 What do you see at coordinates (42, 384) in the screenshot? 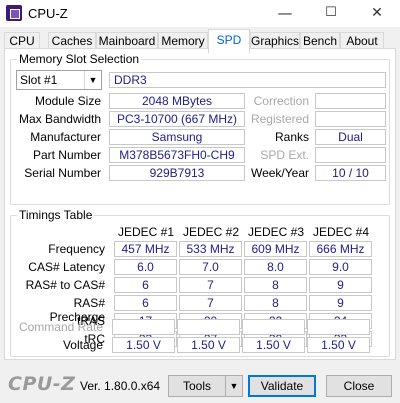
I see `cpu-z-logo: CPU-Z` at bounding box center [42, 384].